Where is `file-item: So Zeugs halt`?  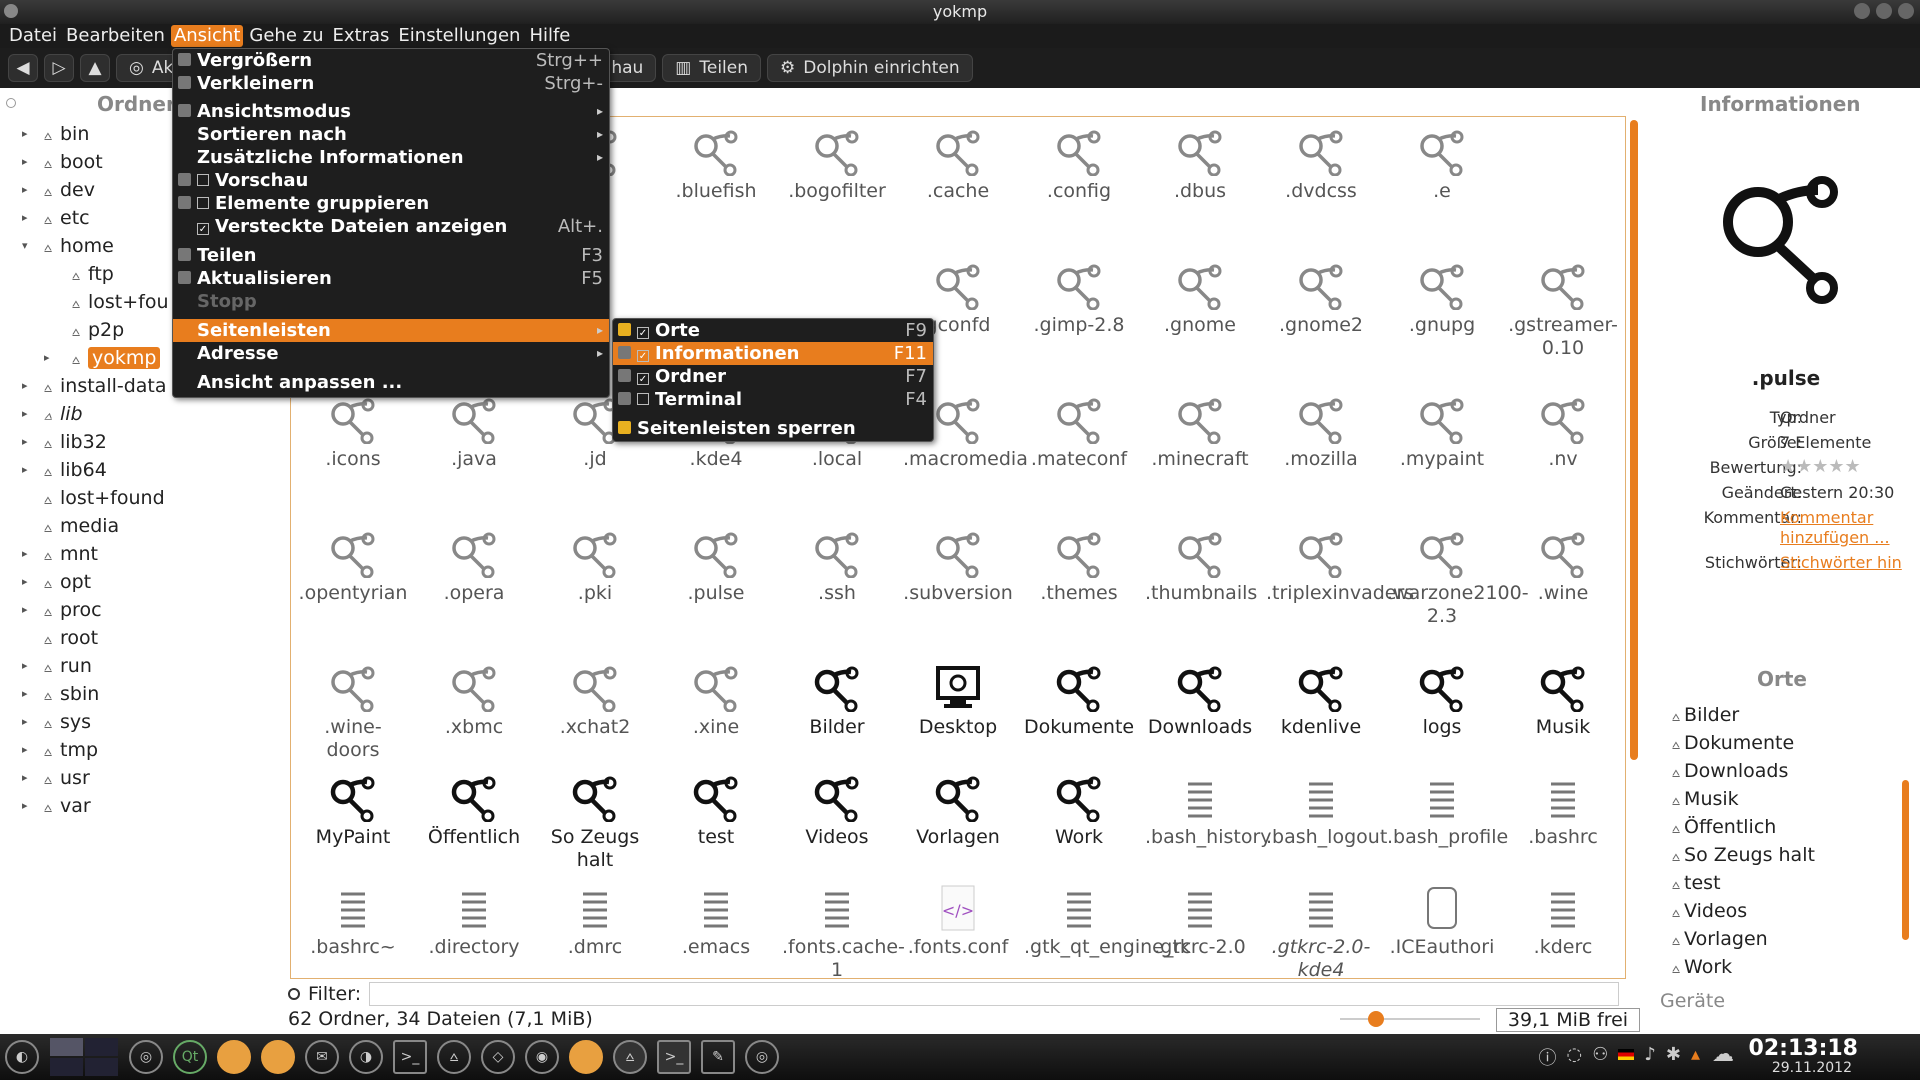 file-item: So Zeugs halt is located at coordinates (595, 823).